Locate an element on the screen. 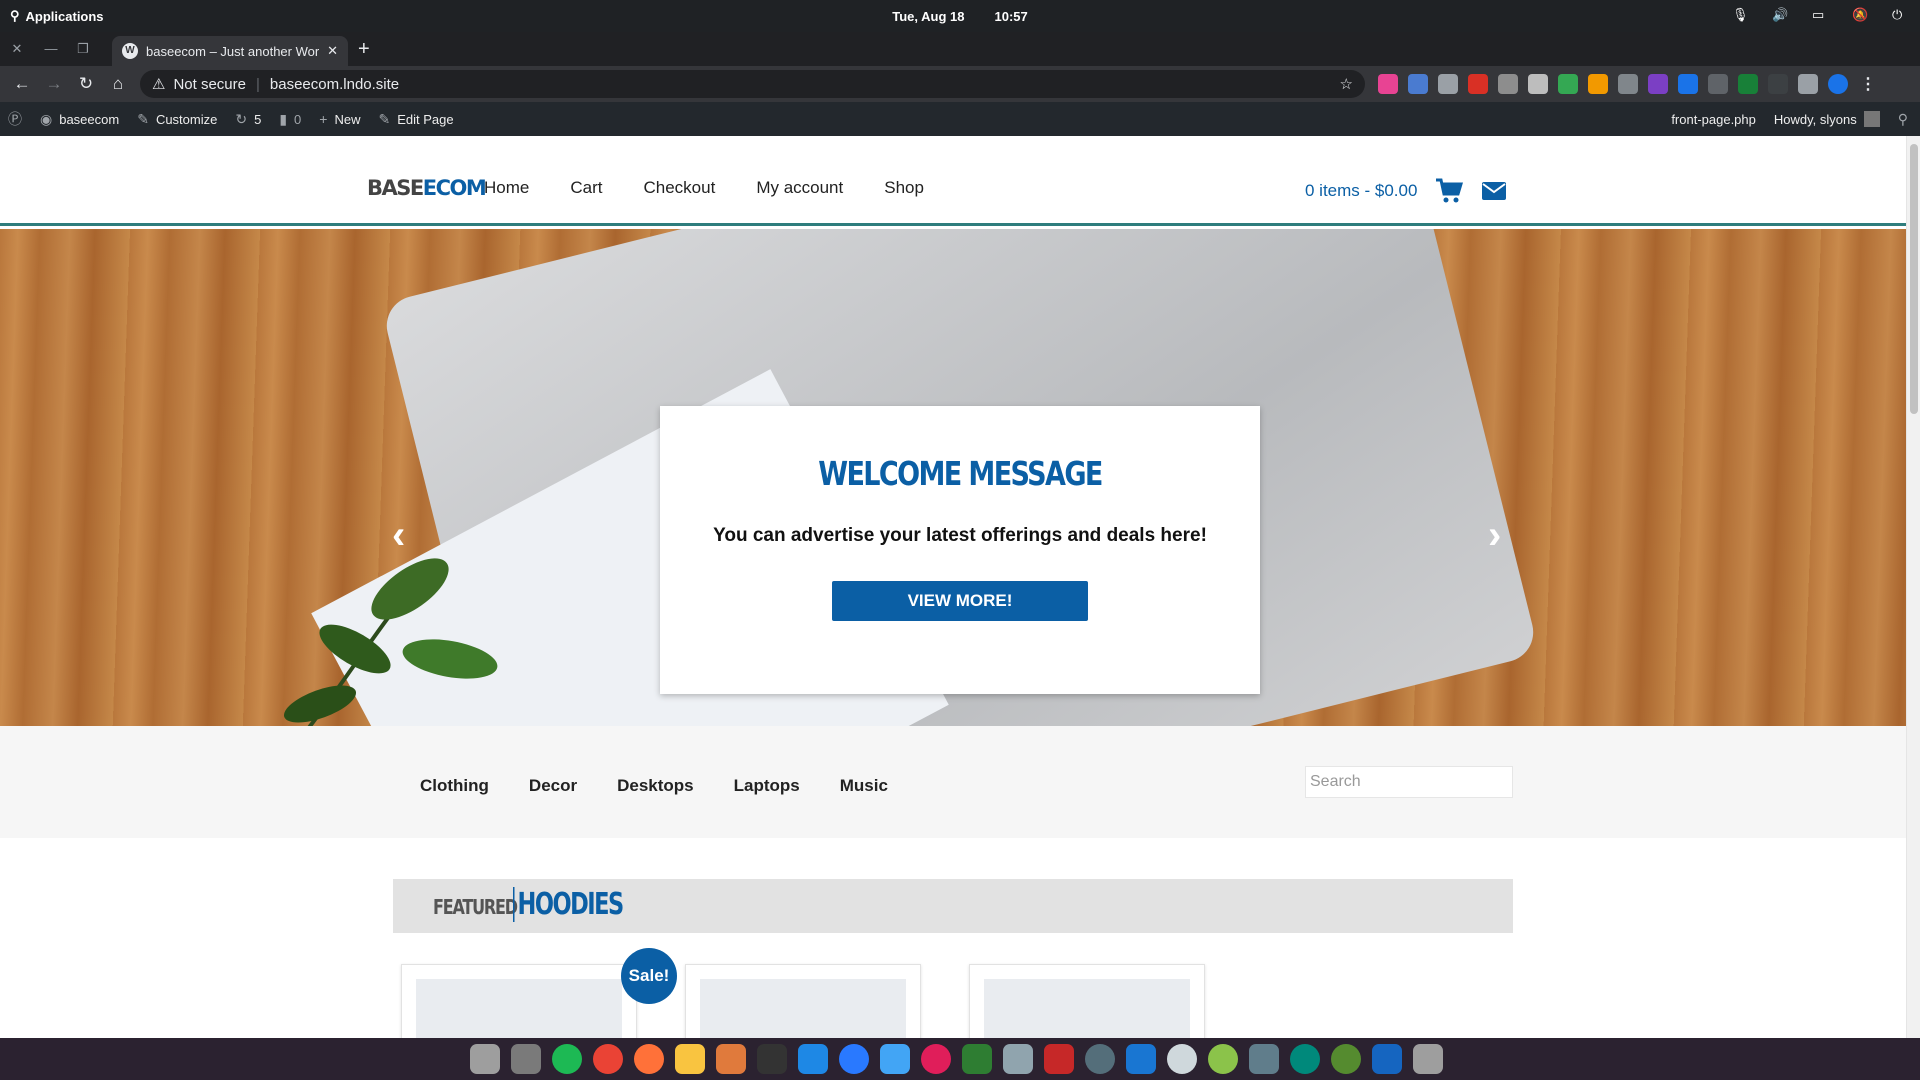  search-icon: ⚲ is located at coordinates (1903, 119).